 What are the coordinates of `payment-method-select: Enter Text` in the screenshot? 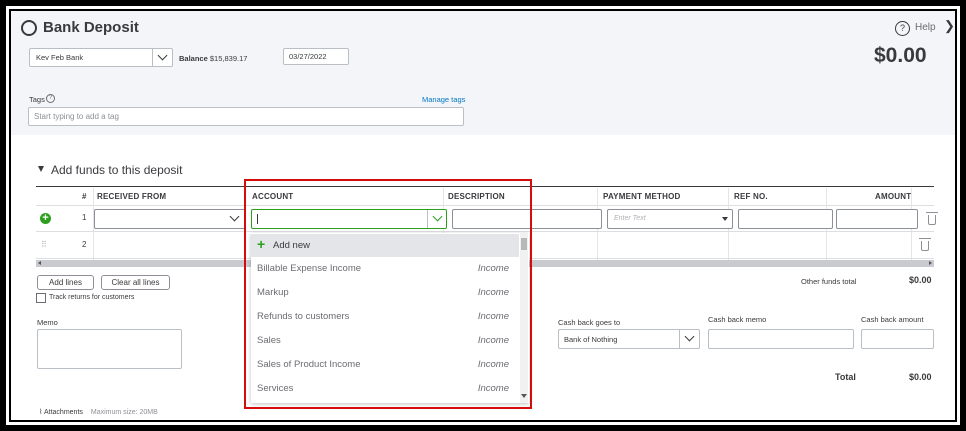 It's located at (670, 219).